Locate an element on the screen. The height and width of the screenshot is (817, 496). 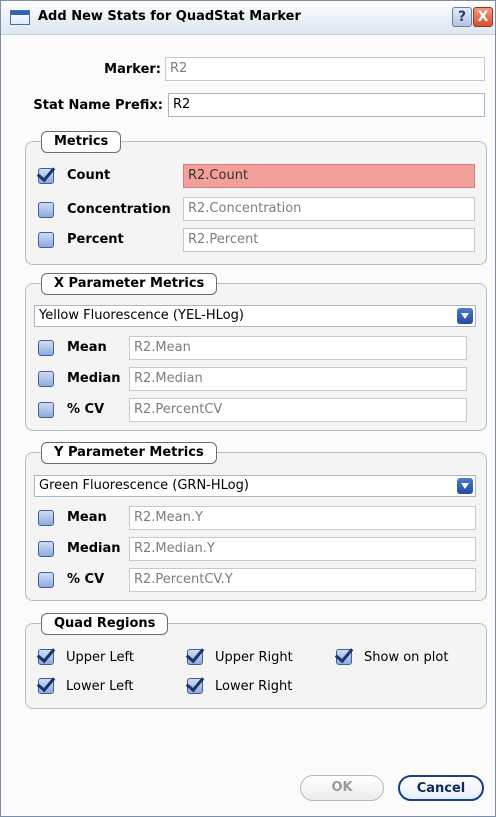
y-mean-field: R2.Mean.Y is located at coordinates (302, 518).